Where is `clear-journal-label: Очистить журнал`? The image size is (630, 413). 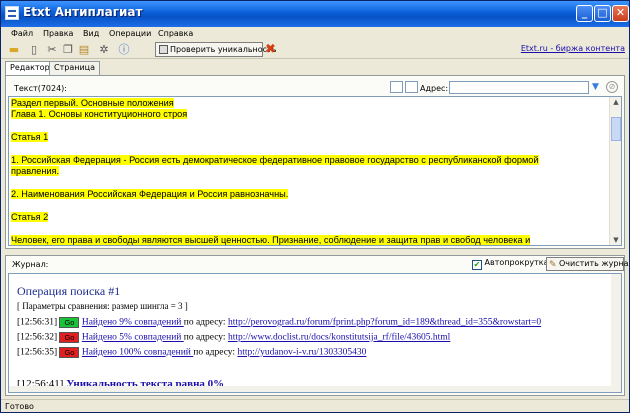 clear-journal-label: Очистить журнал is located at coordinates (594, 263).